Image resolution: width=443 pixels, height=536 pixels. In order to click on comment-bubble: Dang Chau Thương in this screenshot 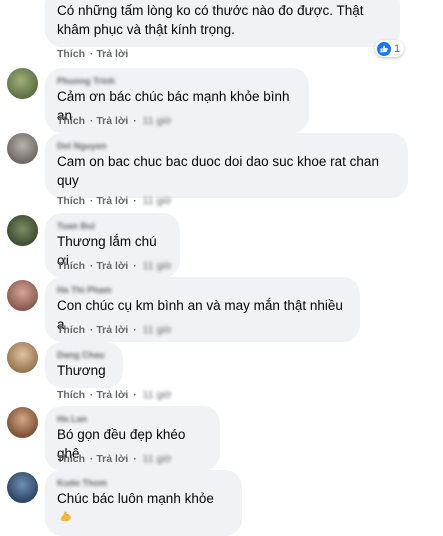, I will do `click(84, 365)`.